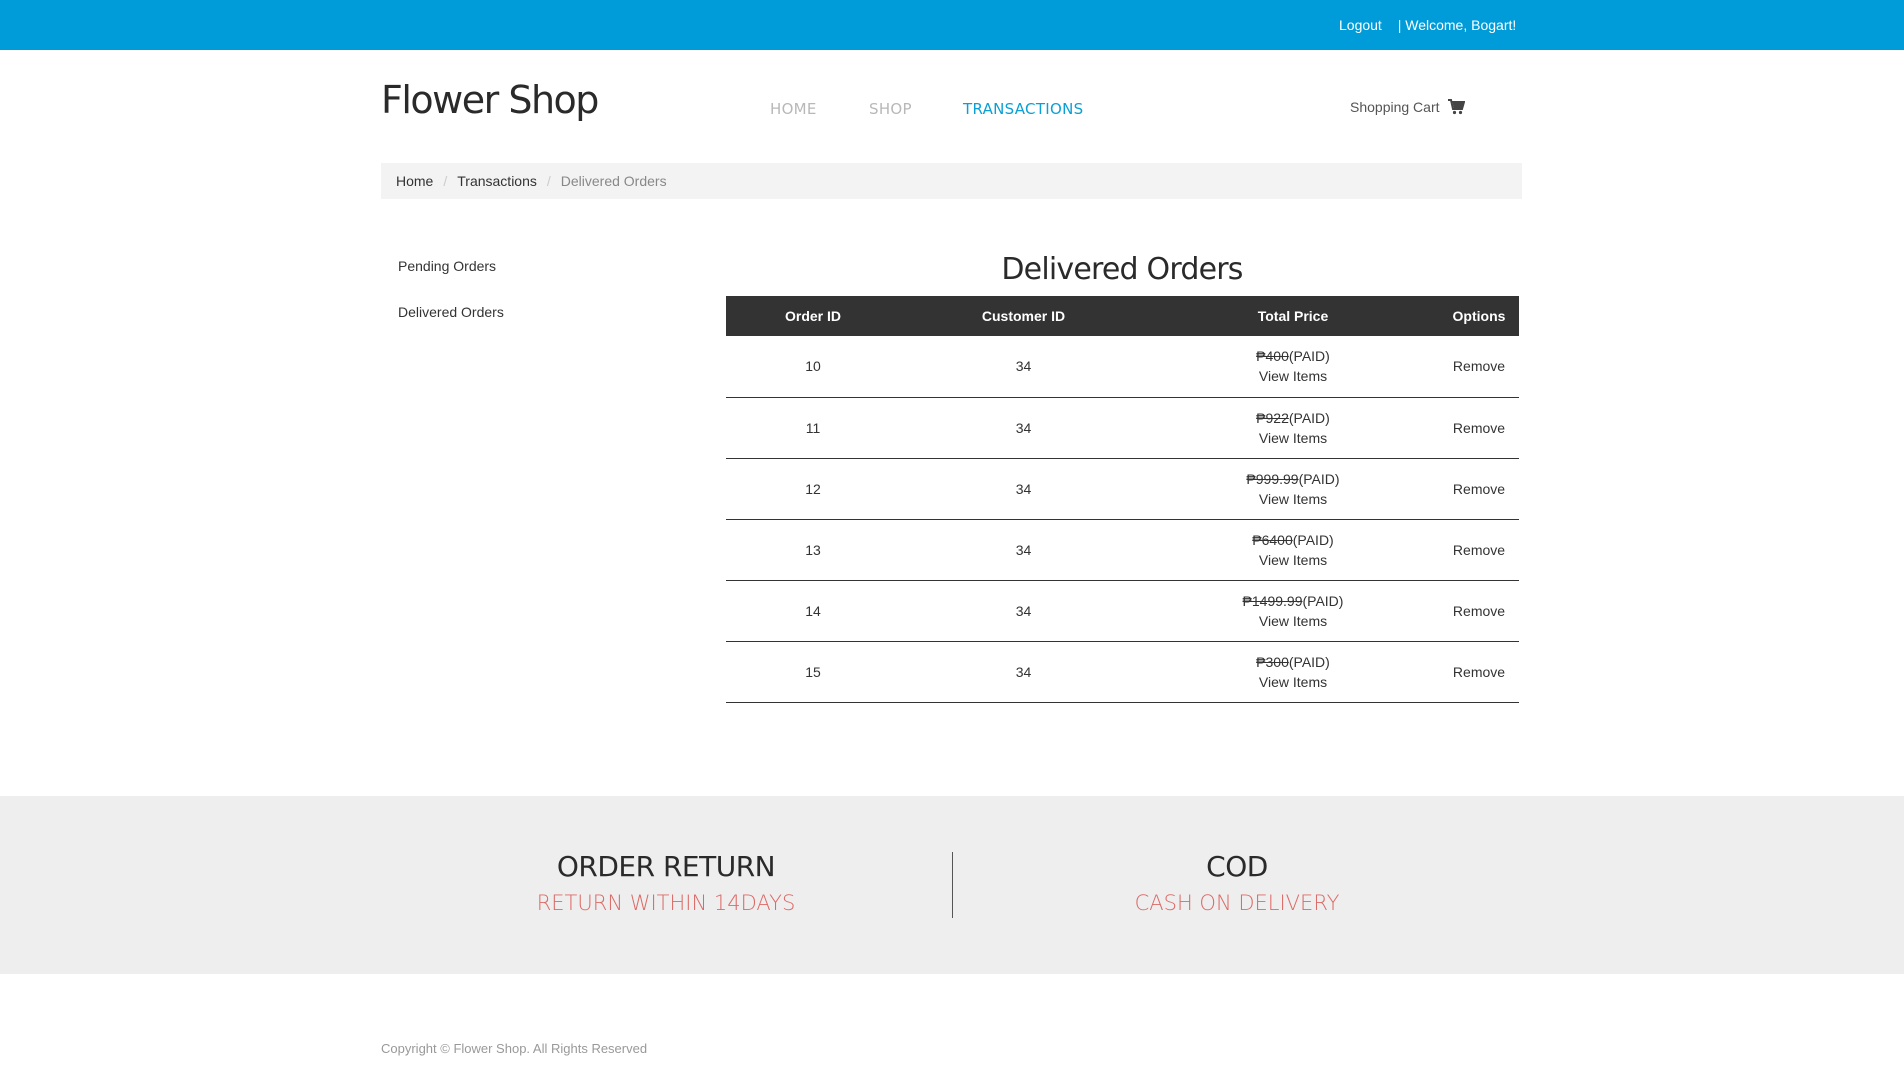 The image size is (1904, 1079). Describe the element at coordinates (497, 181) in the screenshot. I see `breadcrumb-transactions: Transactions` at that location.